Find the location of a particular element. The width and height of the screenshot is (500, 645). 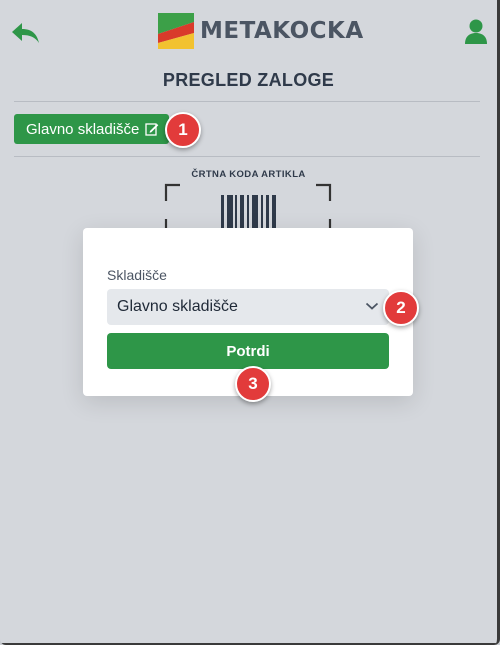

step-badge-2: 2 is located at coordinates (401, 308).